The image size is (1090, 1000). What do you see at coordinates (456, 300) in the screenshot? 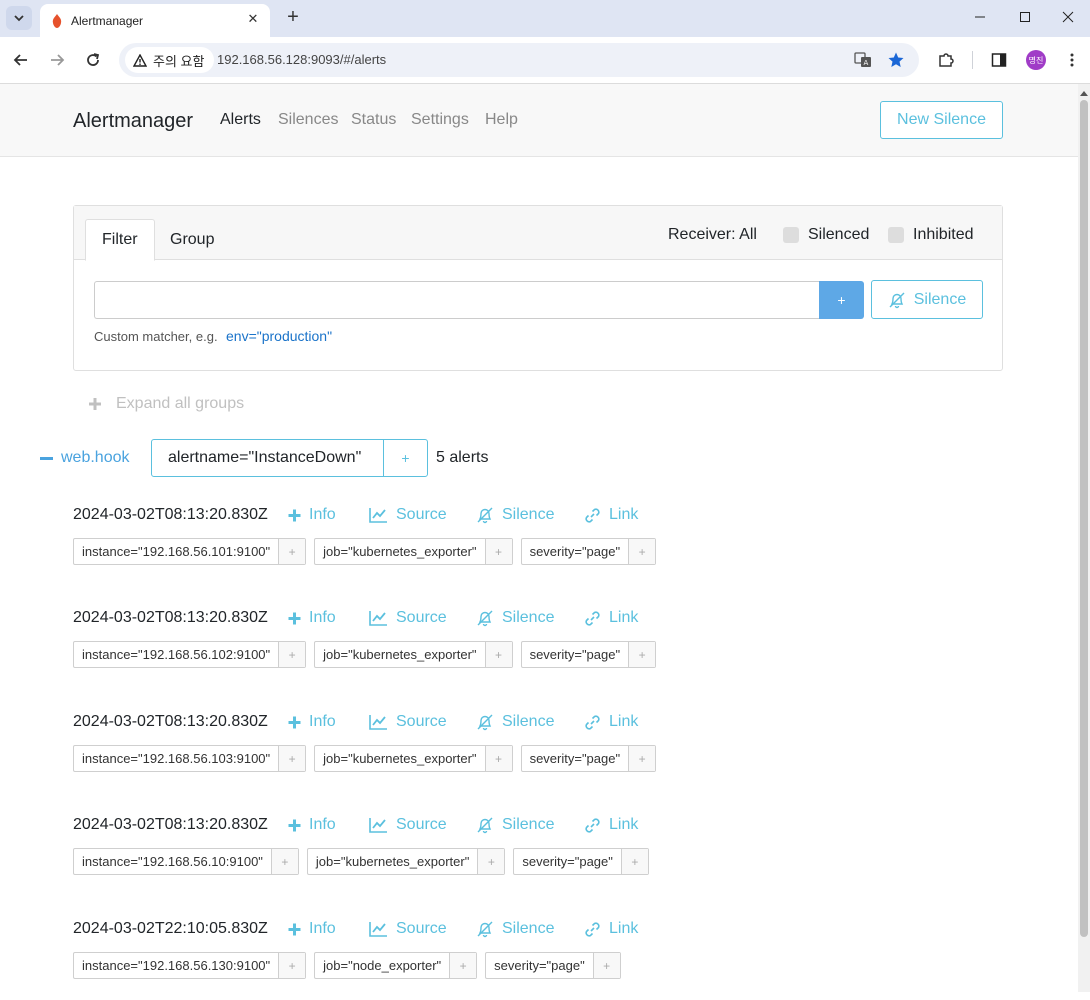
I see `filter-matcher-input` at bounding box center [456, 300].